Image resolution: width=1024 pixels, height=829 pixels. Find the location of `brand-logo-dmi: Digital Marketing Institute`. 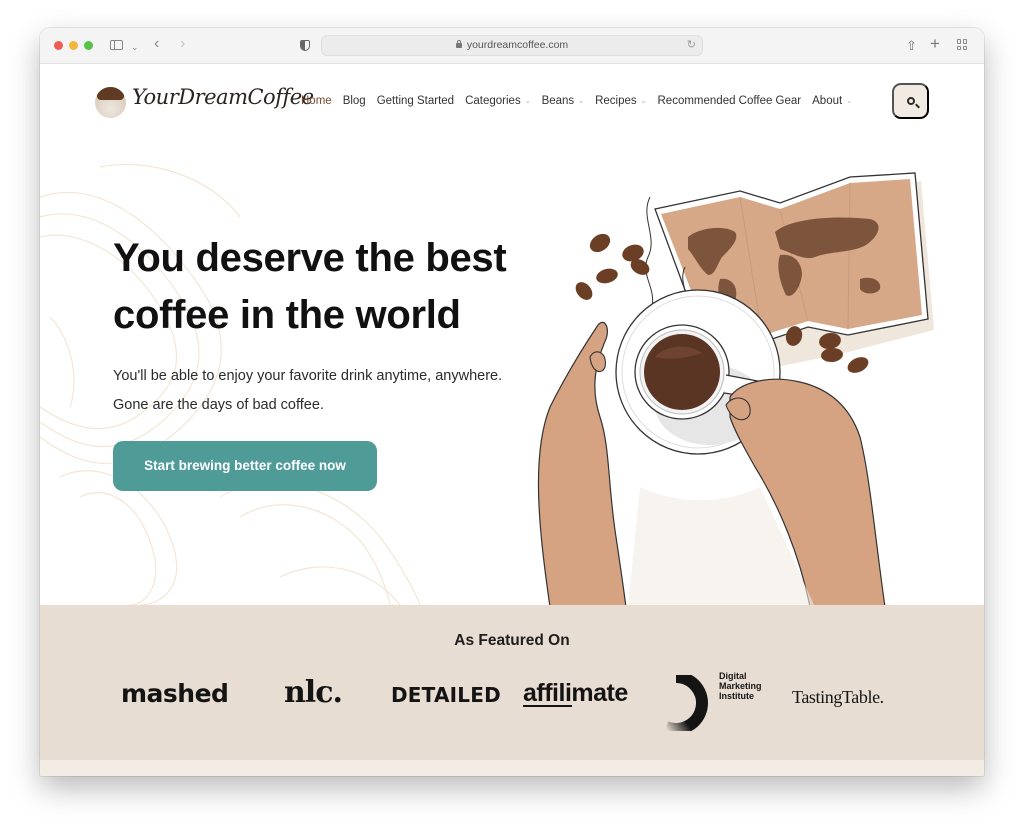

brand-logo-dmi: Digital Marketing Institute is located at coordinates (740, 686).